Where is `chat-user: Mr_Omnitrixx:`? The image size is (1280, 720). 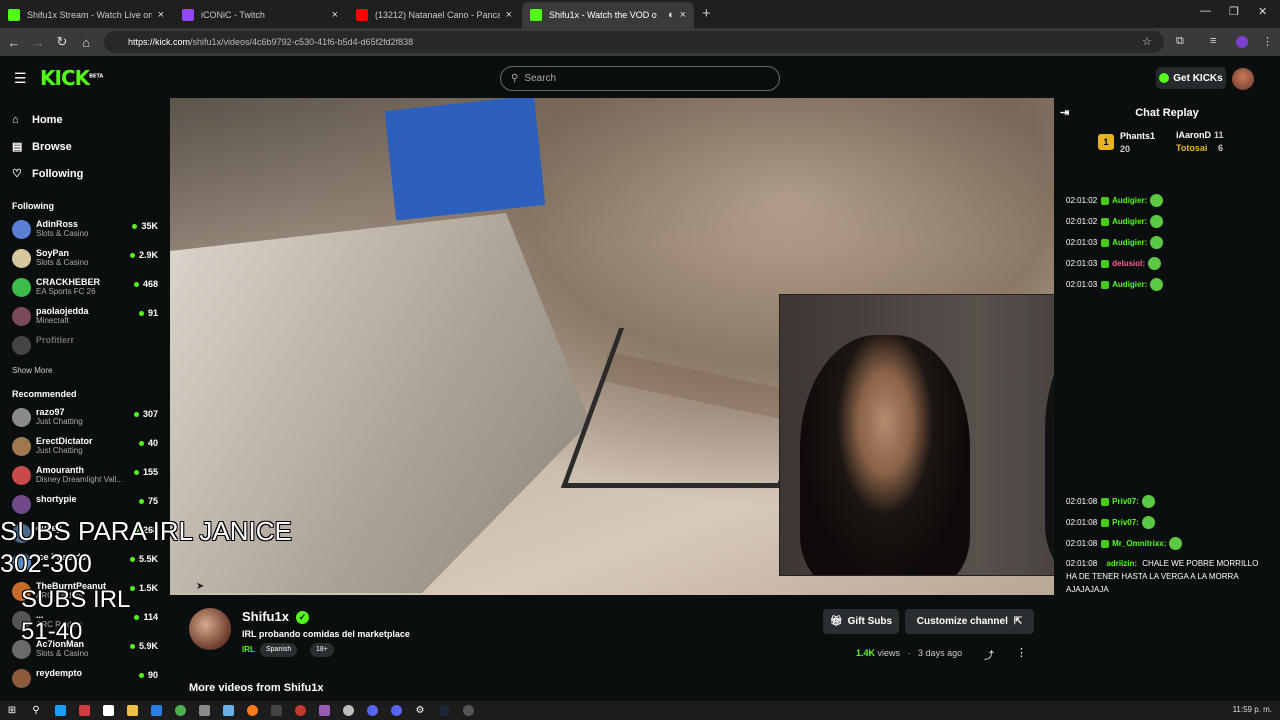
chat-user: Mr_Omnitrixx: is located at coordinates (1139, 543).